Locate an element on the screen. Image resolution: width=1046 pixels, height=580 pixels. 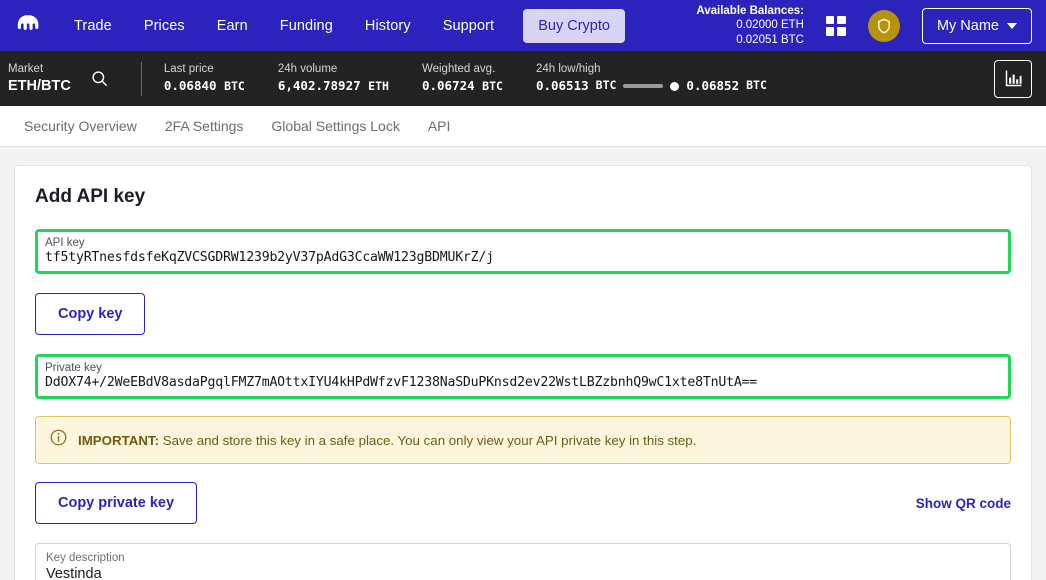
stat-last-price: Last price 0.06840 BTC is located at coordinates (204, 78).